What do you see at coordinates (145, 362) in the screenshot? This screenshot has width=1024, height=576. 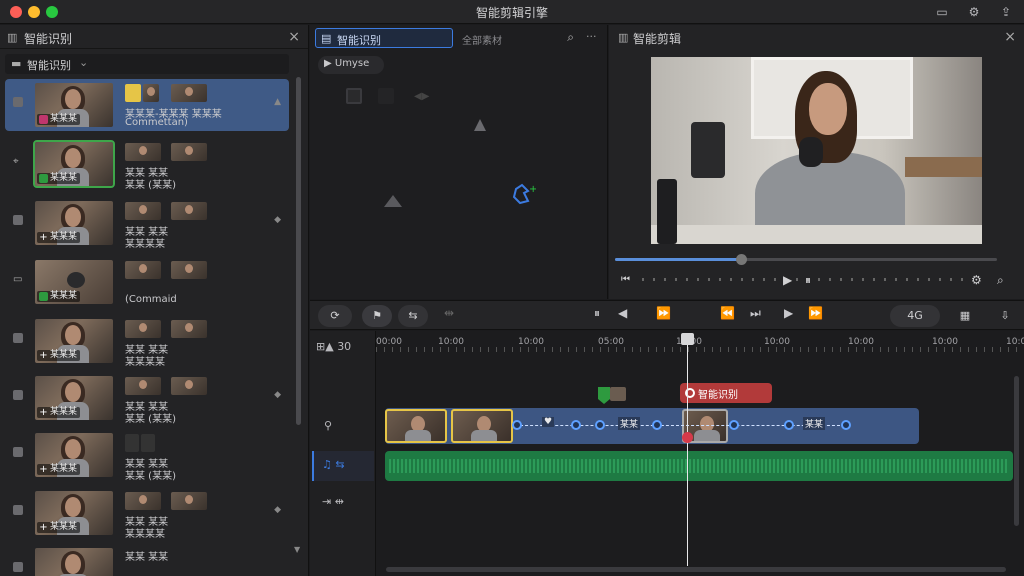 I see `clip-meta-text: 某某某某` at bounding box center [145, 362].